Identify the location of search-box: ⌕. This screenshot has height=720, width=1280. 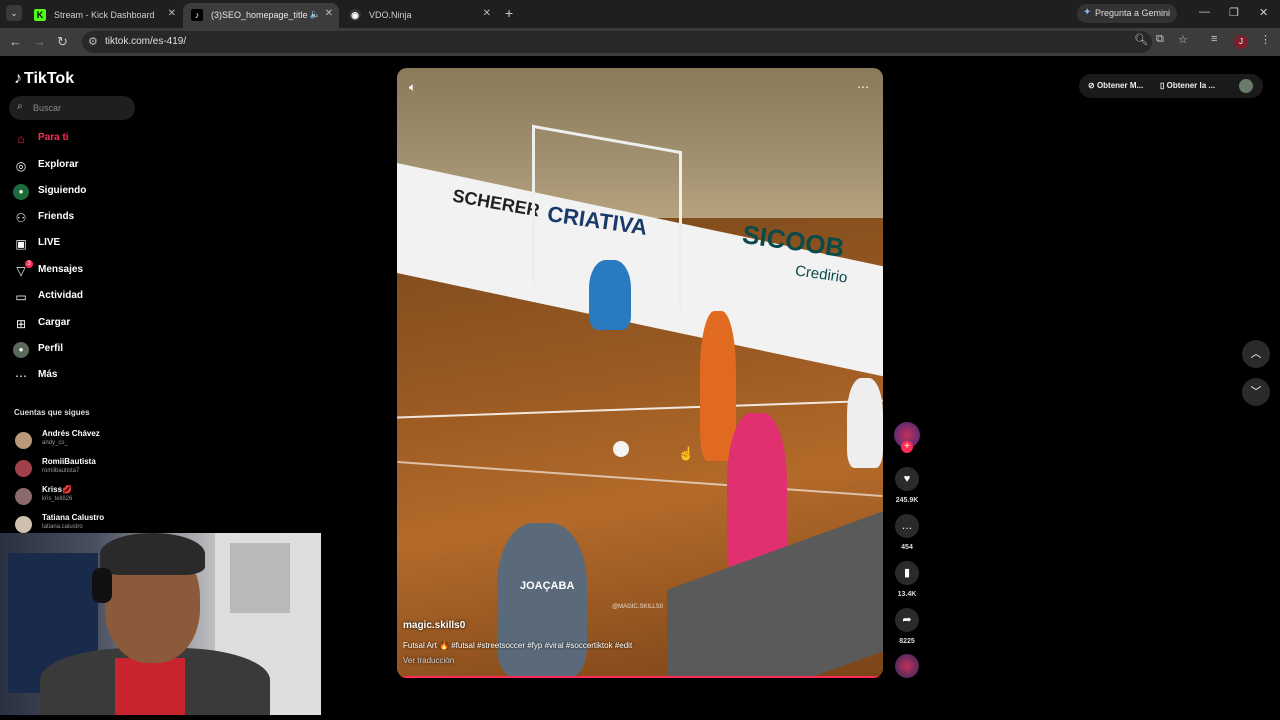
(72, 108).